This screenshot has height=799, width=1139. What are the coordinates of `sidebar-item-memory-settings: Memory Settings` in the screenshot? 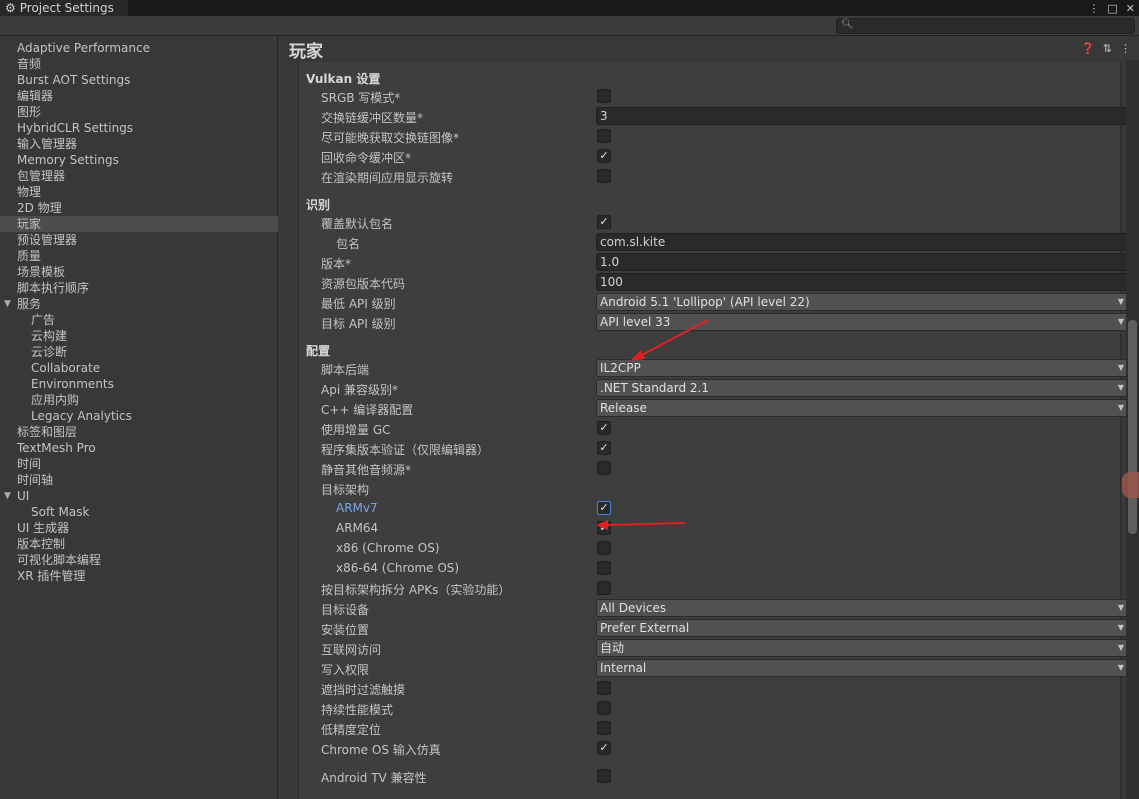 It's located at (139, 160).